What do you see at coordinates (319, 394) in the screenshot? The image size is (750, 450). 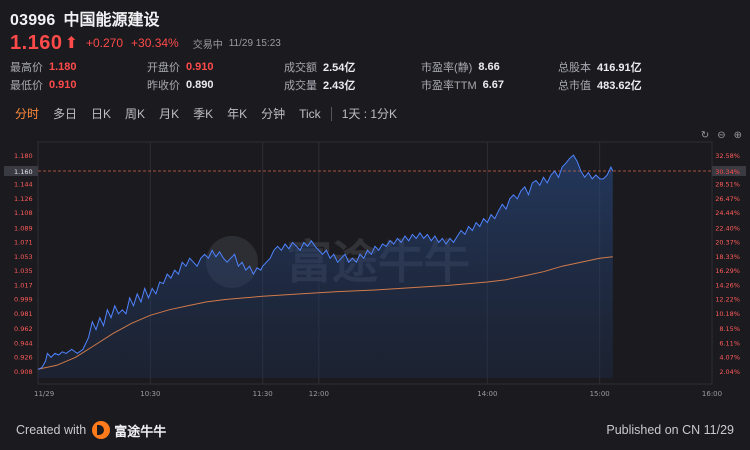 I see `x-tick-3: 12:00` at bounding box center [319, 394].